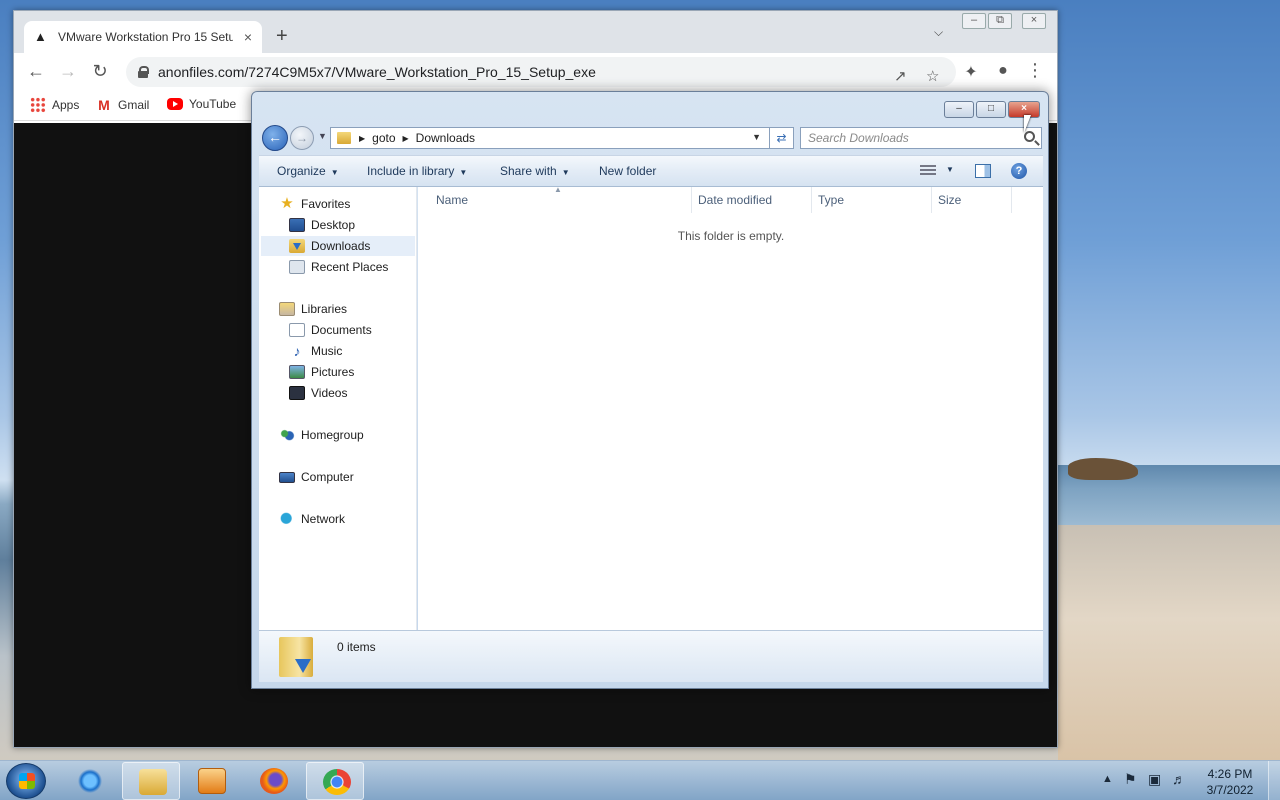 The width and height of the screenshot is (1280, 800). Describe the element at coordinates (151, 781) in the screenshot. I see `taskbar-windows-explorer` at that location.